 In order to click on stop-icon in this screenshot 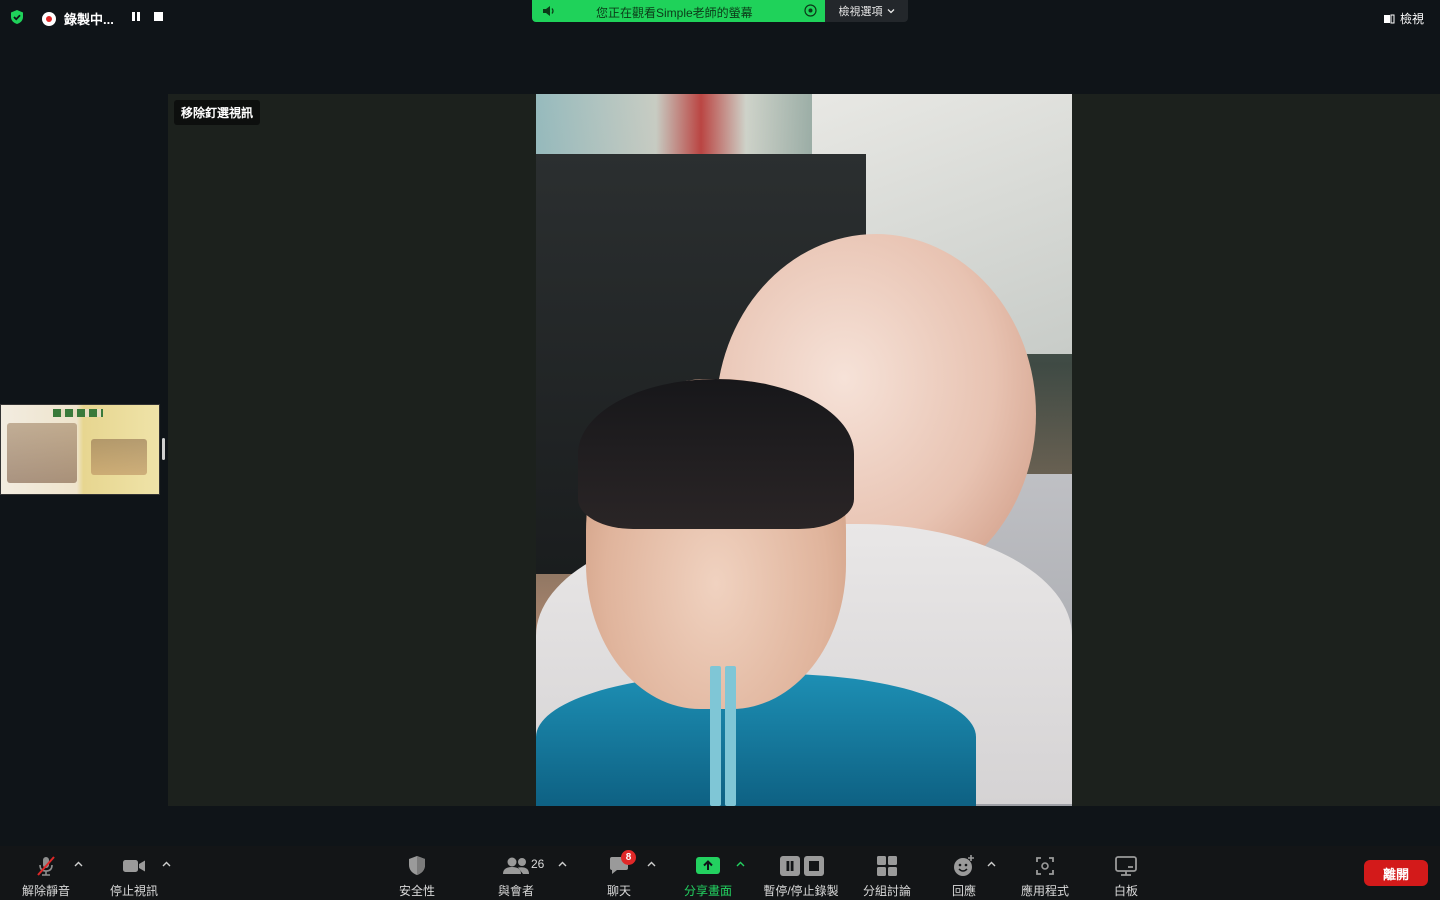, I will do `click(158, 16)`.